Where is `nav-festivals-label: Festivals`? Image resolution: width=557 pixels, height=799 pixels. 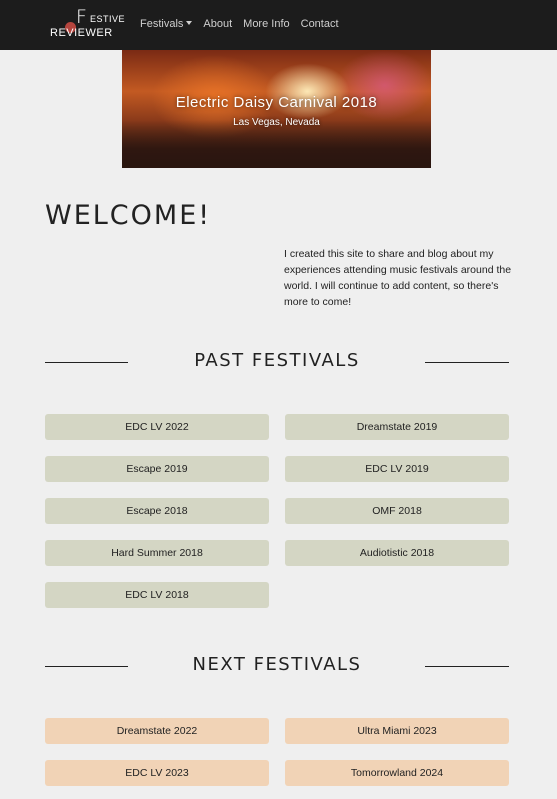 nav-festivals-label: Festivals is located at coordinates (162, 24).